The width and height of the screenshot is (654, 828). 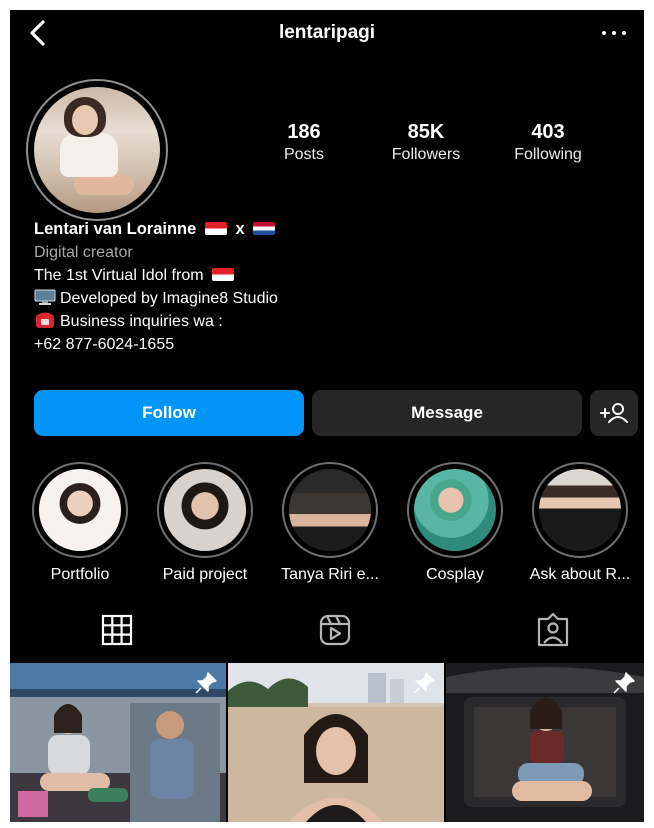 I want to click on add-user-icon, so click(x=614, y=413).